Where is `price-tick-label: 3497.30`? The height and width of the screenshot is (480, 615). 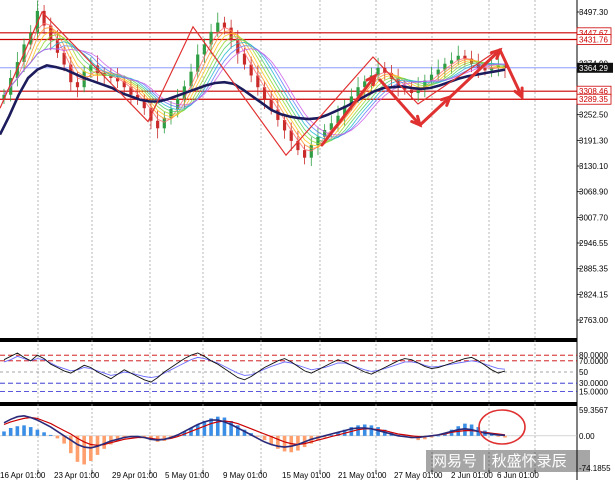
price-tick-label: 3497.30 is located at coordinates (593, 12).